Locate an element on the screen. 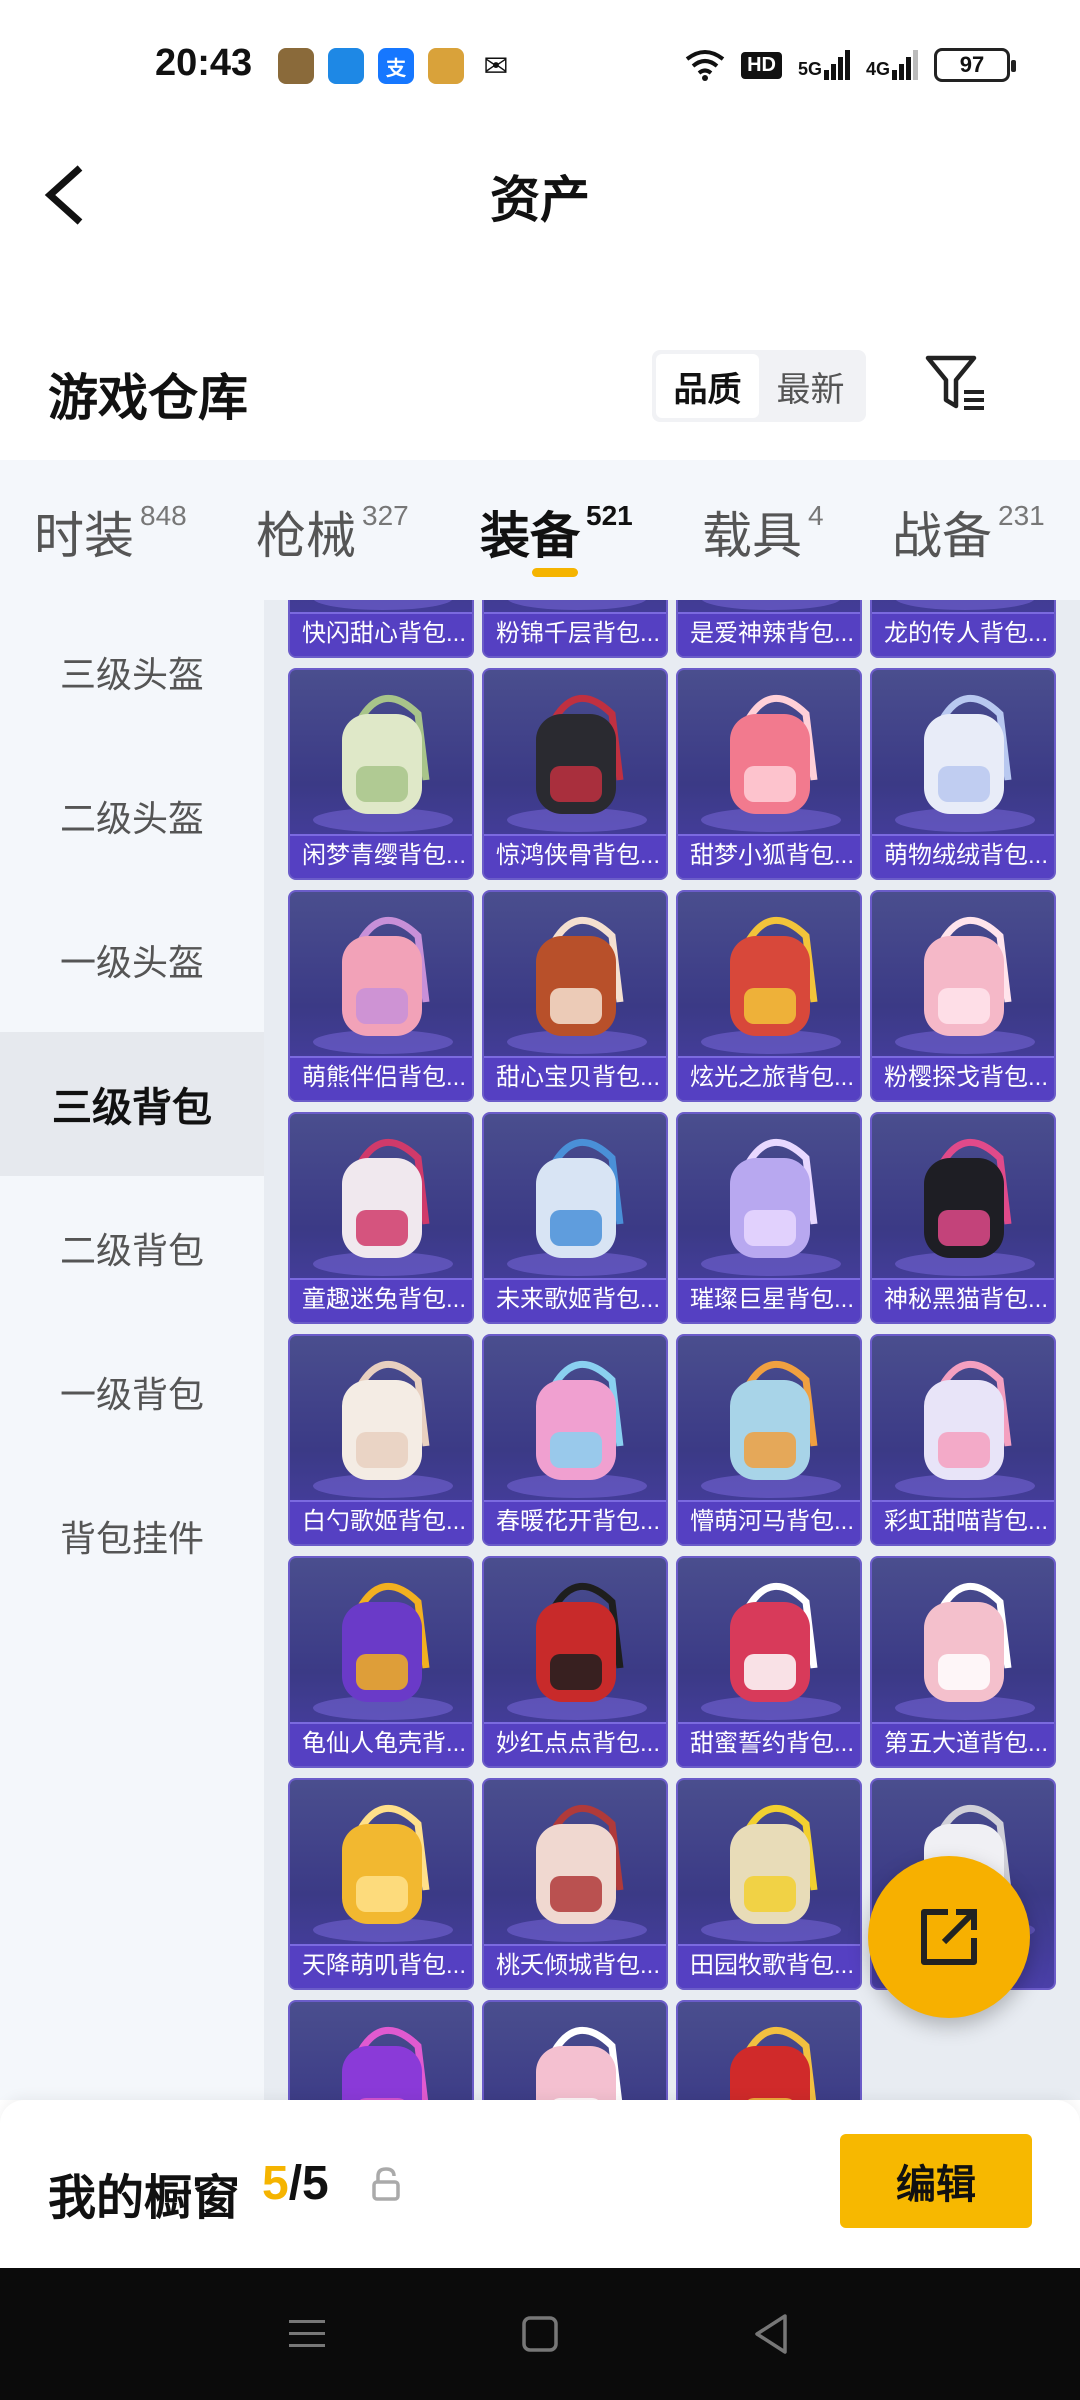 Image resolution: width=1080 pixels, height=2400 pixels. sidebar-item-level1-helmet: 一级头盔 is located at coordinates (132, 960).